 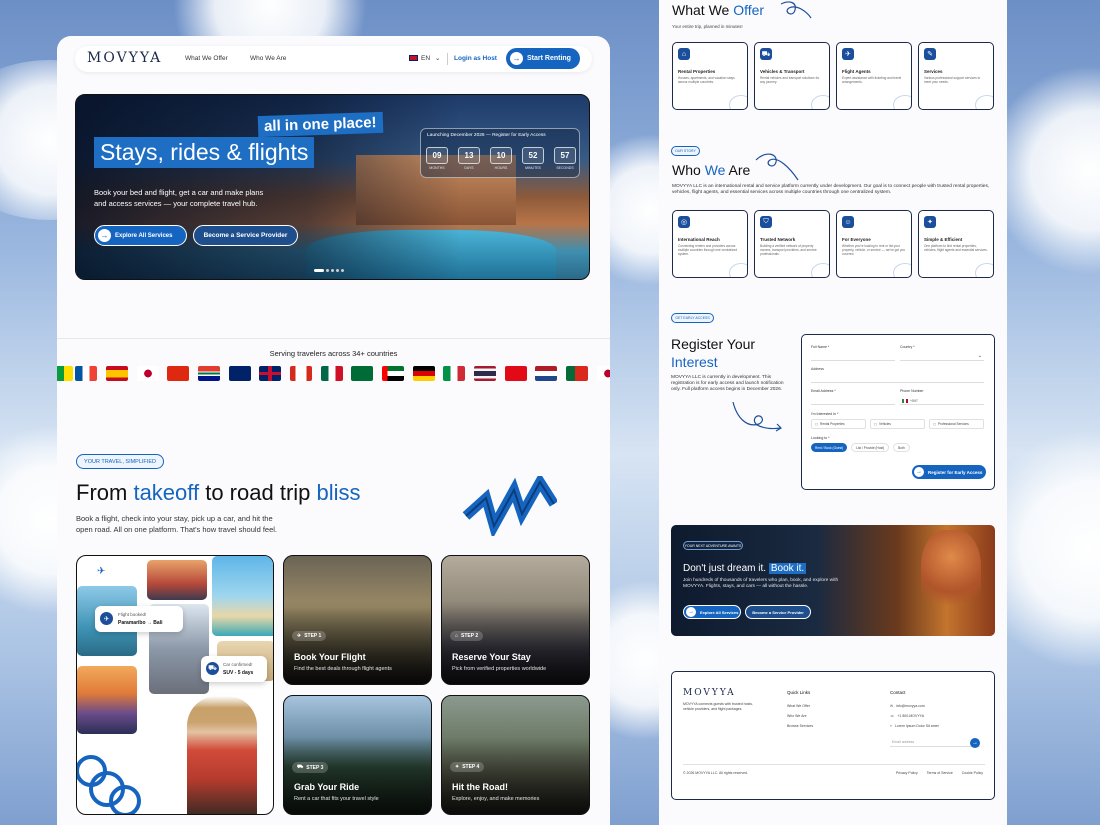 What do you see at coordinates (914, 726) in the screenshot?
I see `contact-item: ⌖ Lorem Ipsum Dolor Sit amet` at bounding box center [914, 726].